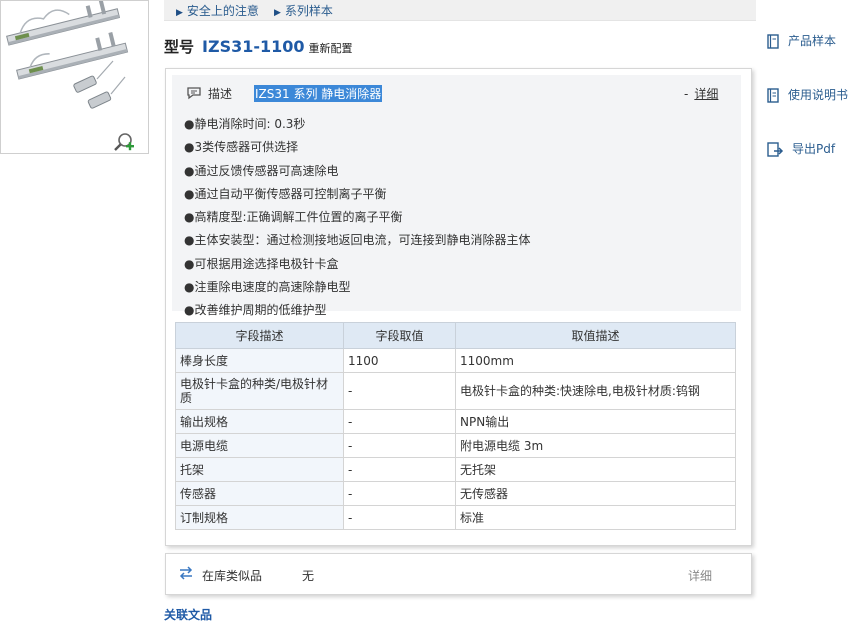 Image resolution: width=860 pixels, height=623 pixels. I want to click on description-header: 描述, so click(209, 93).